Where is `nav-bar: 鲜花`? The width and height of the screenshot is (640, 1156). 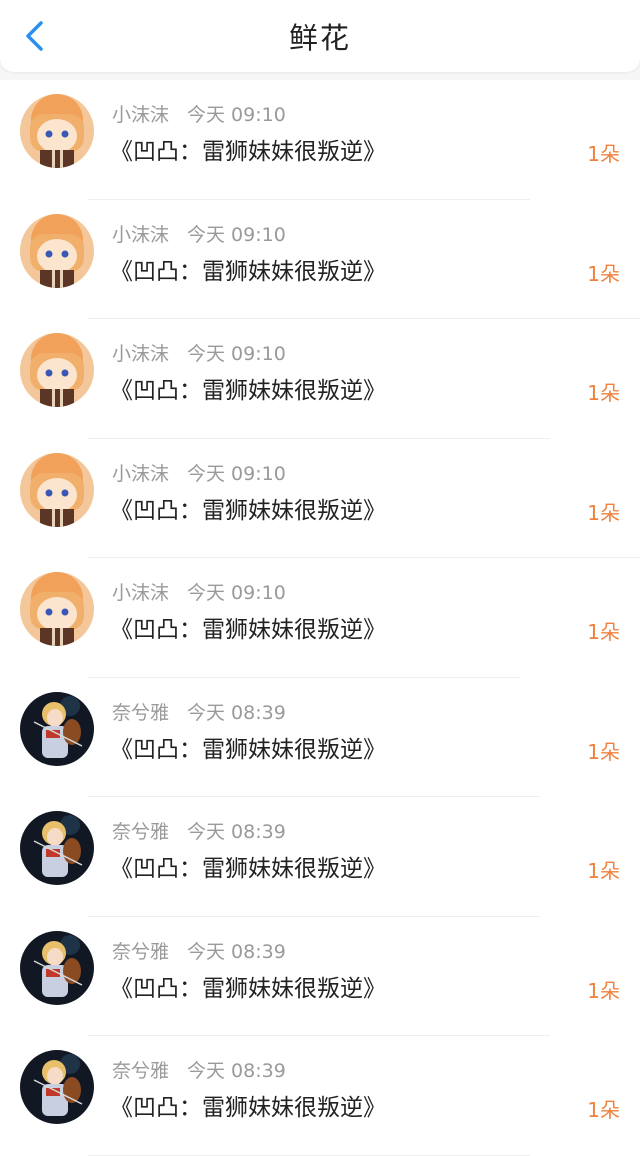 nav-bar: 鲜花 is located at coordinates (320, 36).